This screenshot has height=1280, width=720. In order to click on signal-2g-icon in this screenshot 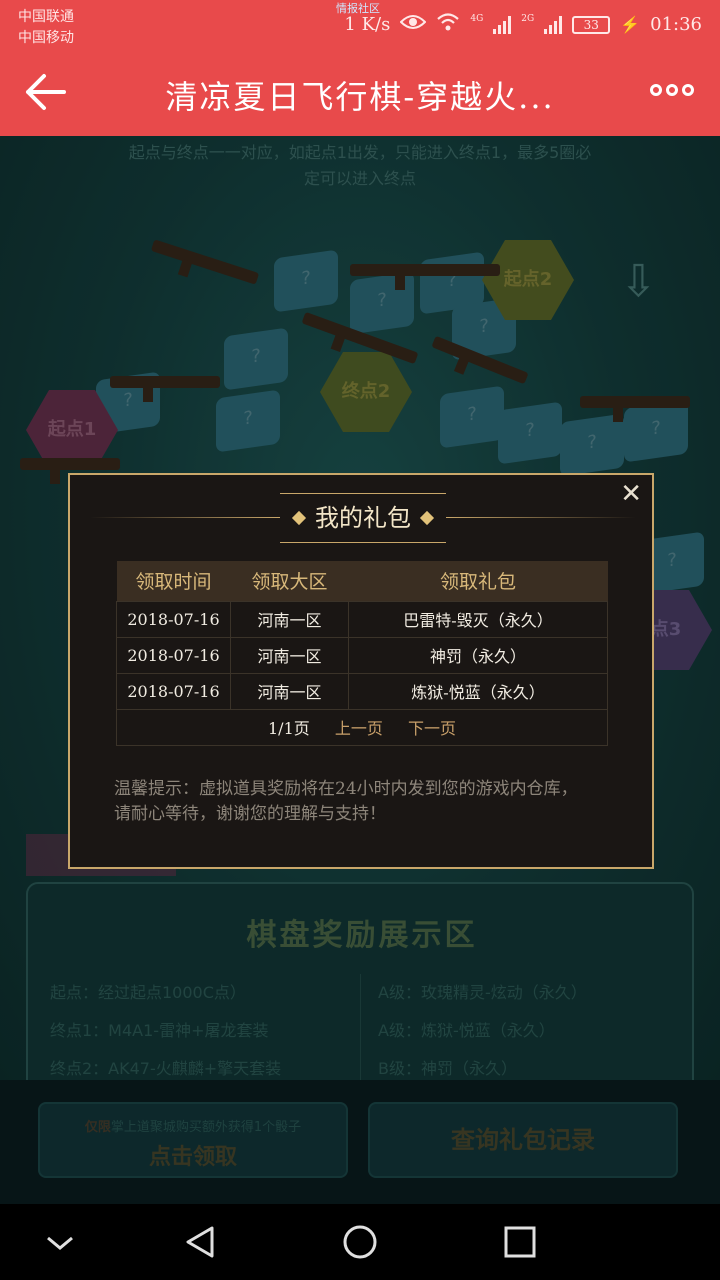, I will do `click(553, 24)`.